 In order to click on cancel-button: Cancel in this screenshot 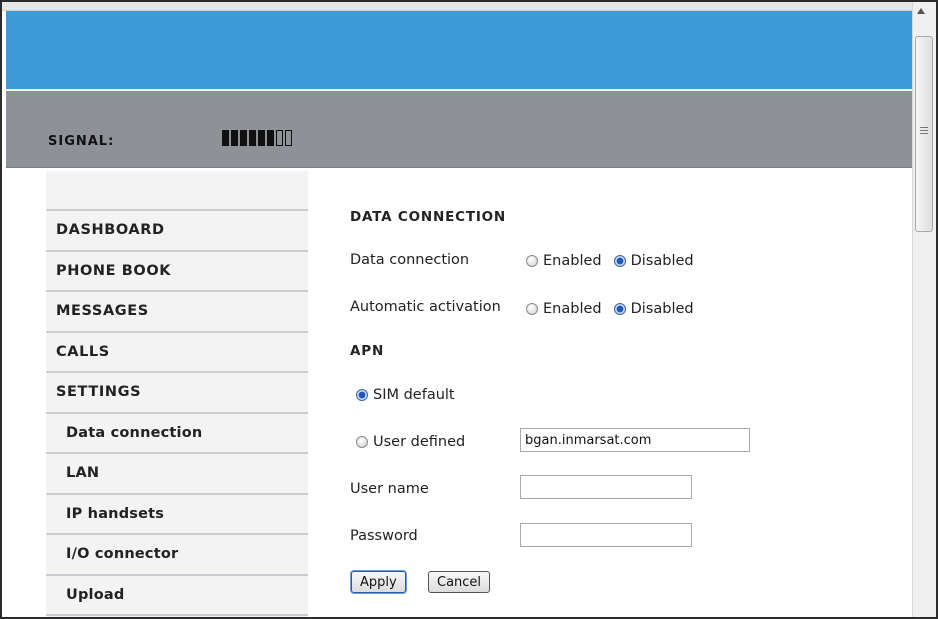, I will do `click(459, 582)`.